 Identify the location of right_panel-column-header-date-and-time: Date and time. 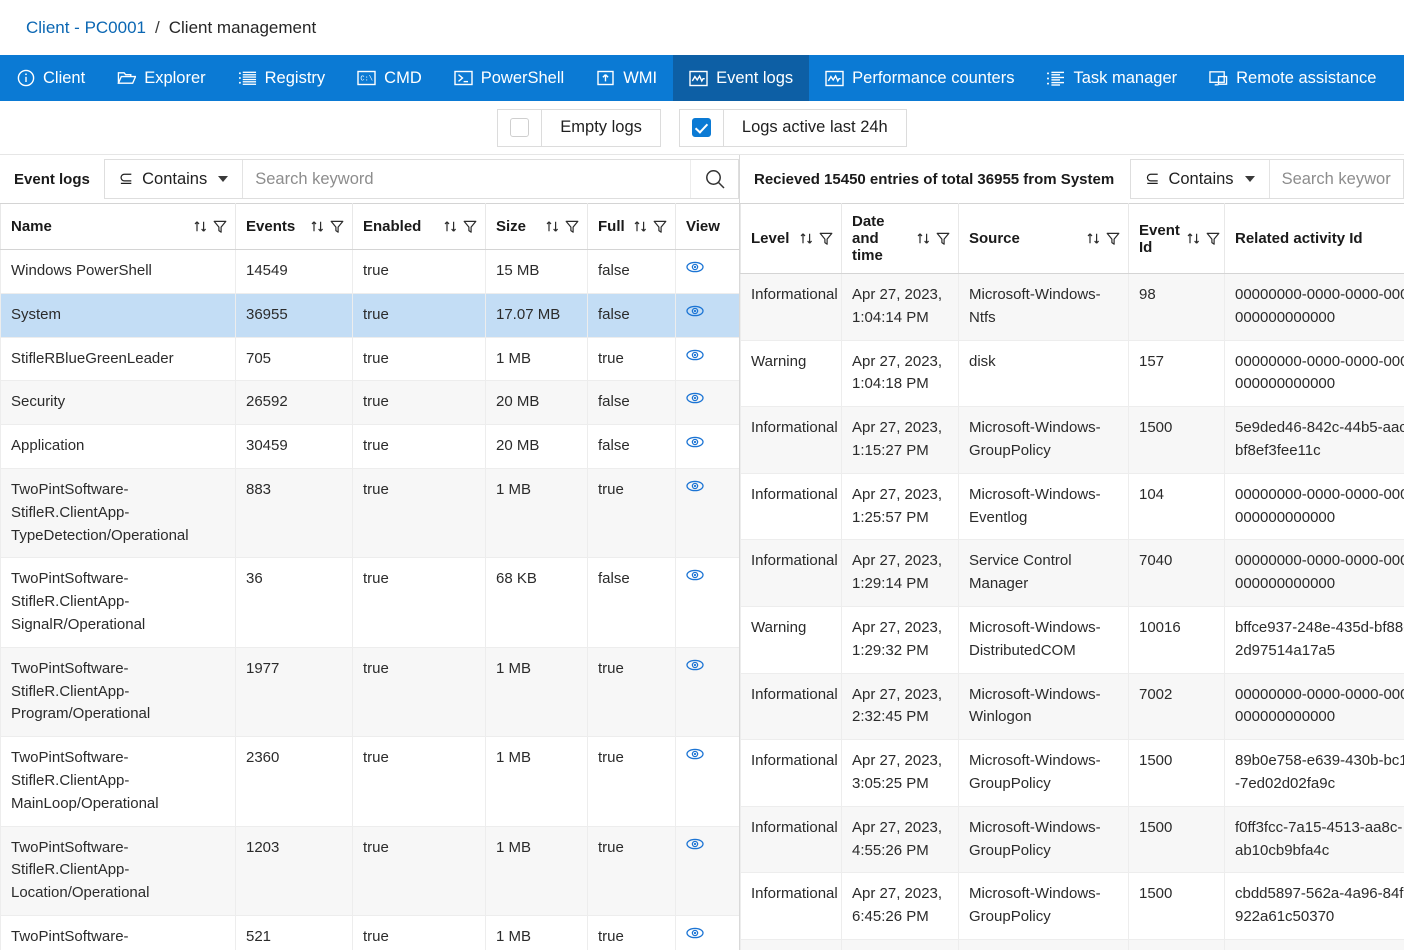
(900, 238).